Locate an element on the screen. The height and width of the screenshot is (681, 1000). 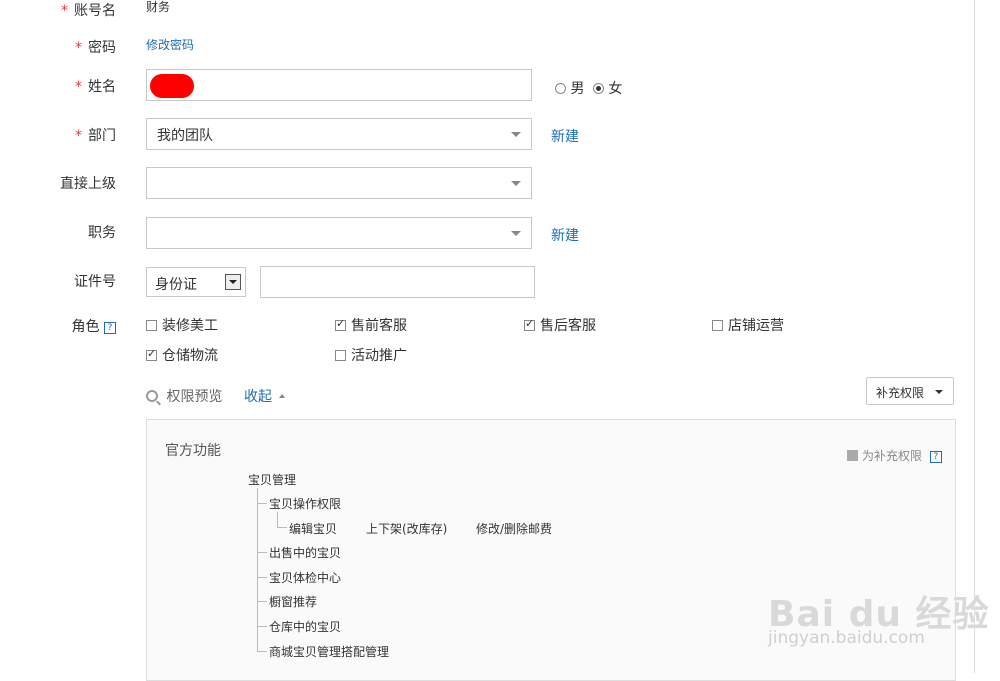
role-checkbox: 店铺运营 is located at coordinates (748, 325).